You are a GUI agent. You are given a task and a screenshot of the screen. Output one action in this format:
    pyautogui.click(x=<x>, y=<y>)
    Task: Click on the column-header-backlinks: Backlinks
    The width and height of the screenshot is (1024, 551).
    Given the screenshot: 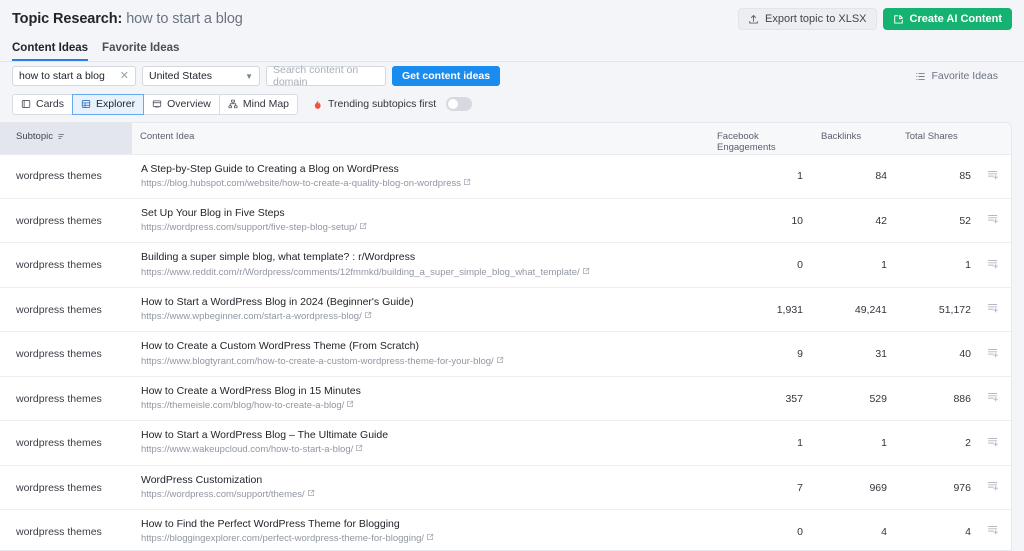 What is the action you would take?
    pyautogui.click(x=855, y=139)
    